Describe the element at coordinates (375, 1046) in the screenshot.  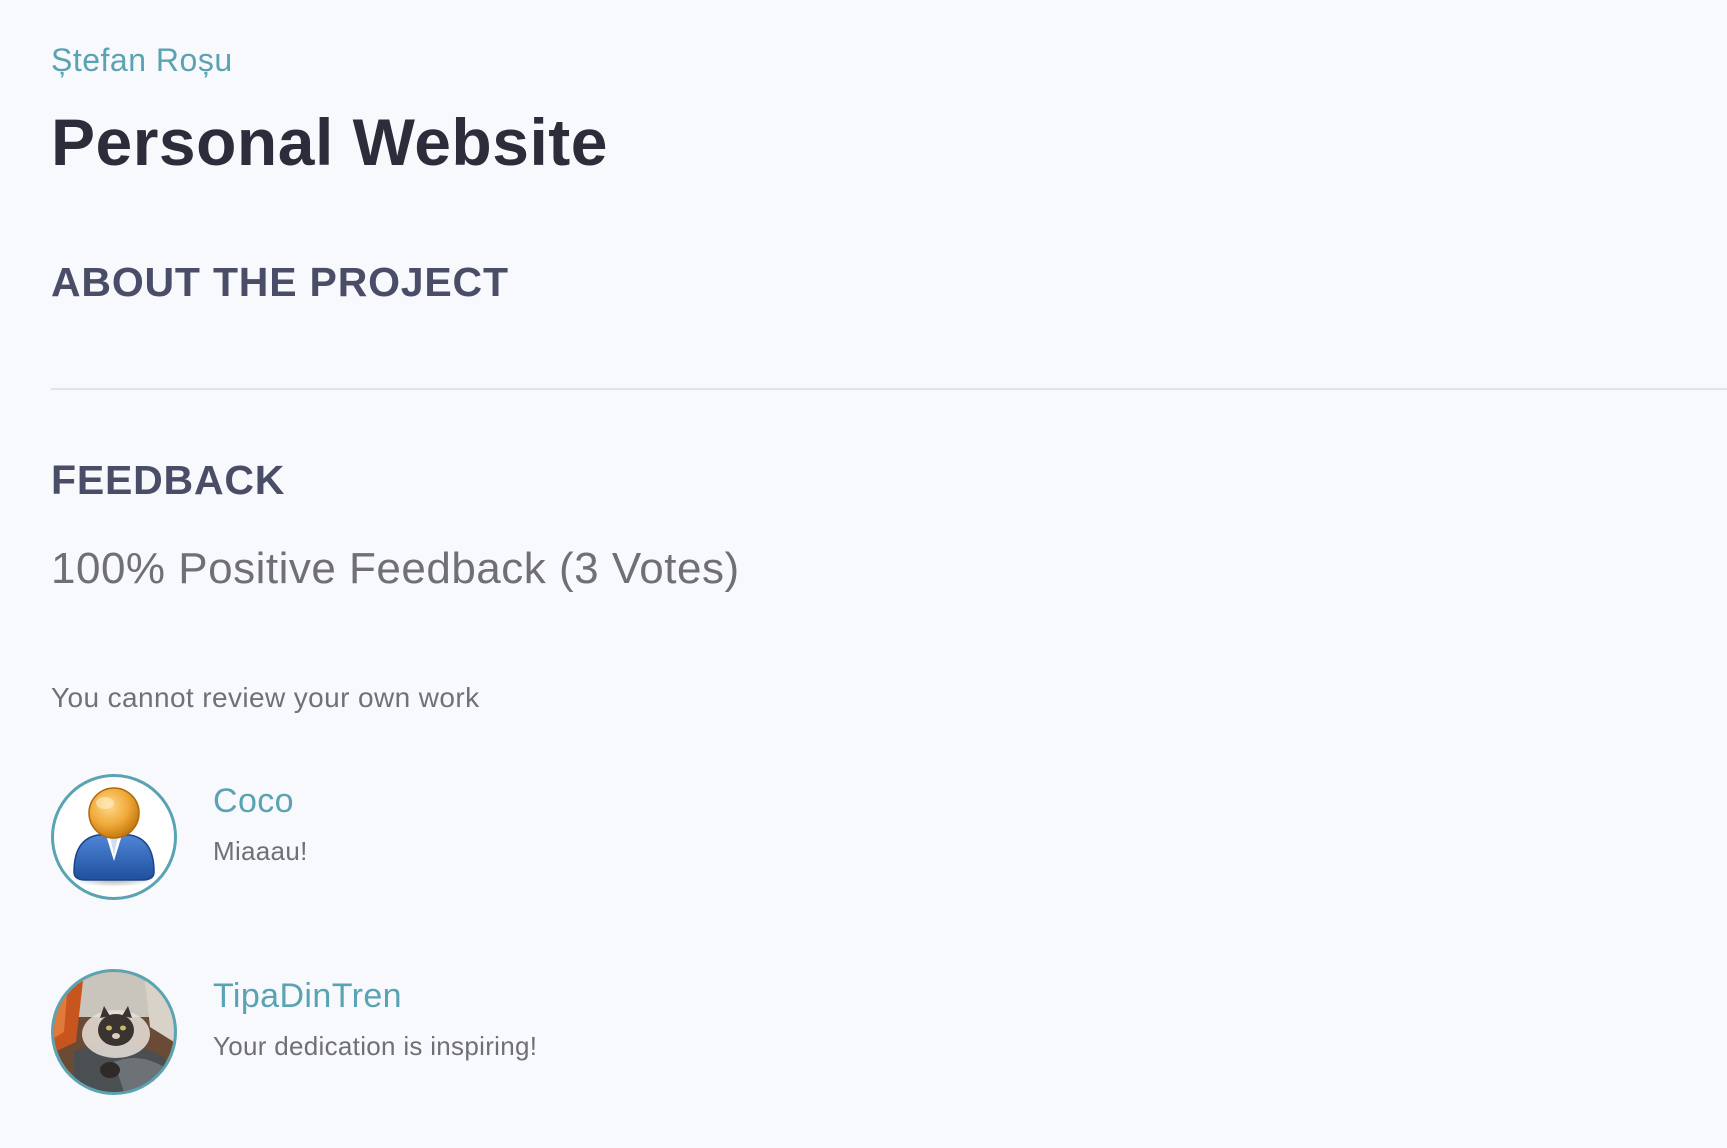
I see `review-text: Your dedication is inspiring!` at that location.